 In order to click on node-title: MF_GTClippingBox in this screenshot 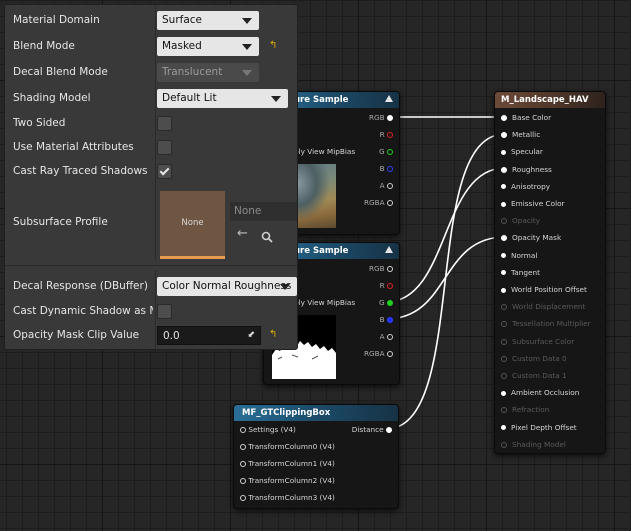, I will do `click(316, 413)`.